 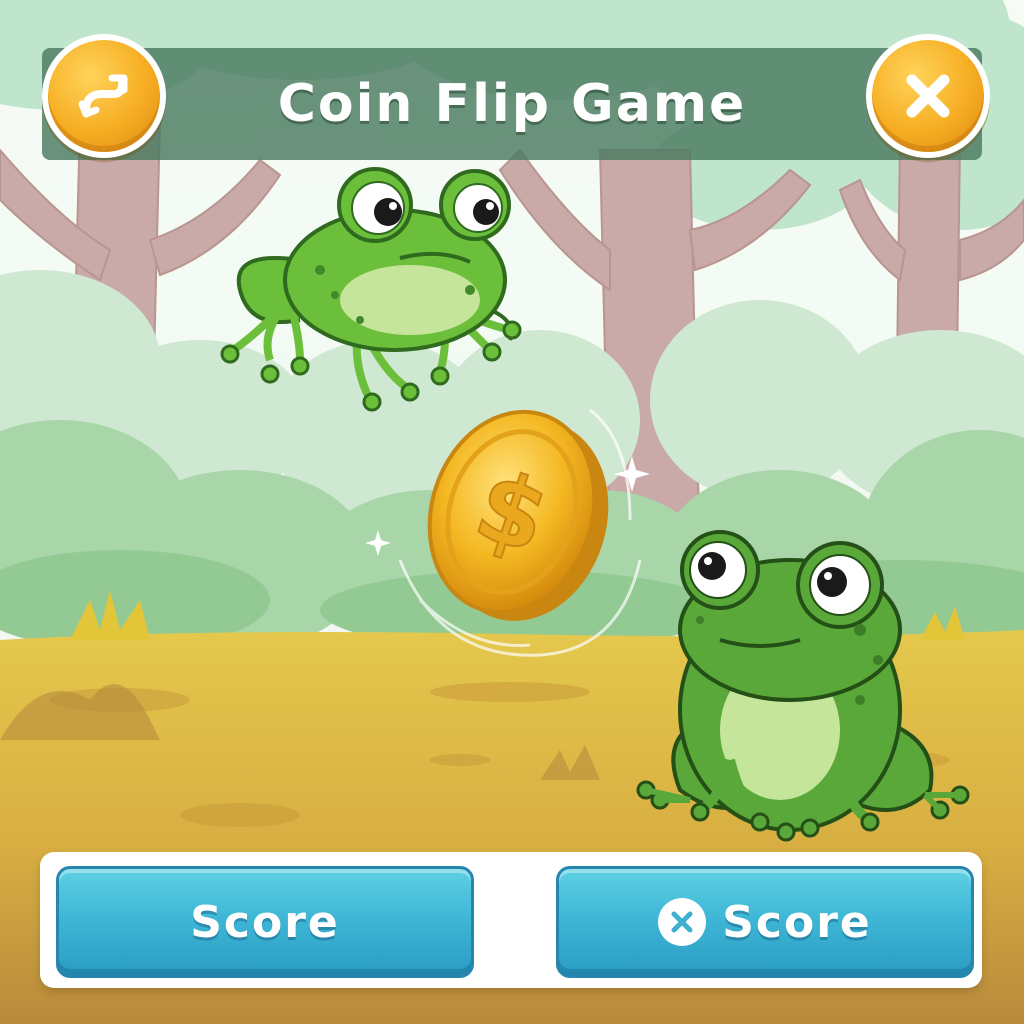 What do you see at coordinates (682, 922) in the screenshot?
I see `x-circle-icon` at bounding box center [682, 922].